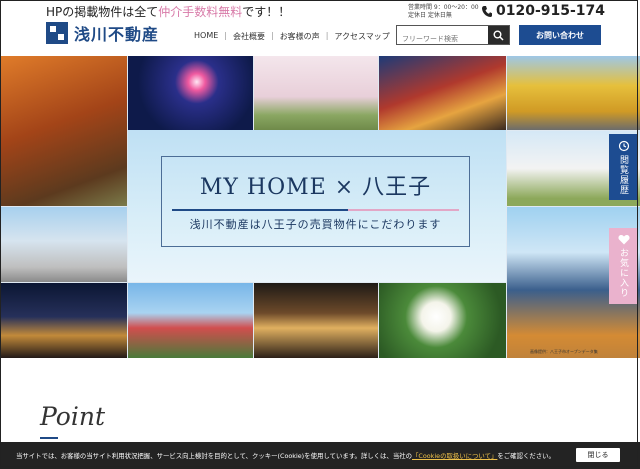  Describe the element at coordinates (448, 39) in the screenshot. I see `search-input` at that location.